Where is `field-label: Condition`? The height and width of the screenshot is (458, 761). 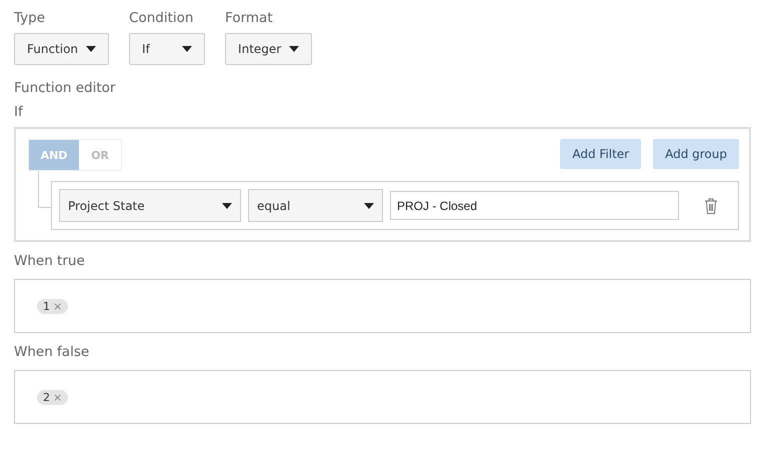
field-label: Condition is located at coordinates (161, 18).